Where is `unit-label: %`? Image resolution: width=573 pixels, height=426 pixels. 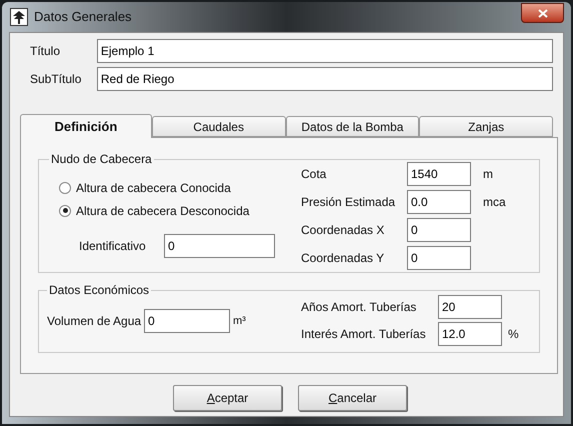 unit-label: % is located at coordinates (513, 334).